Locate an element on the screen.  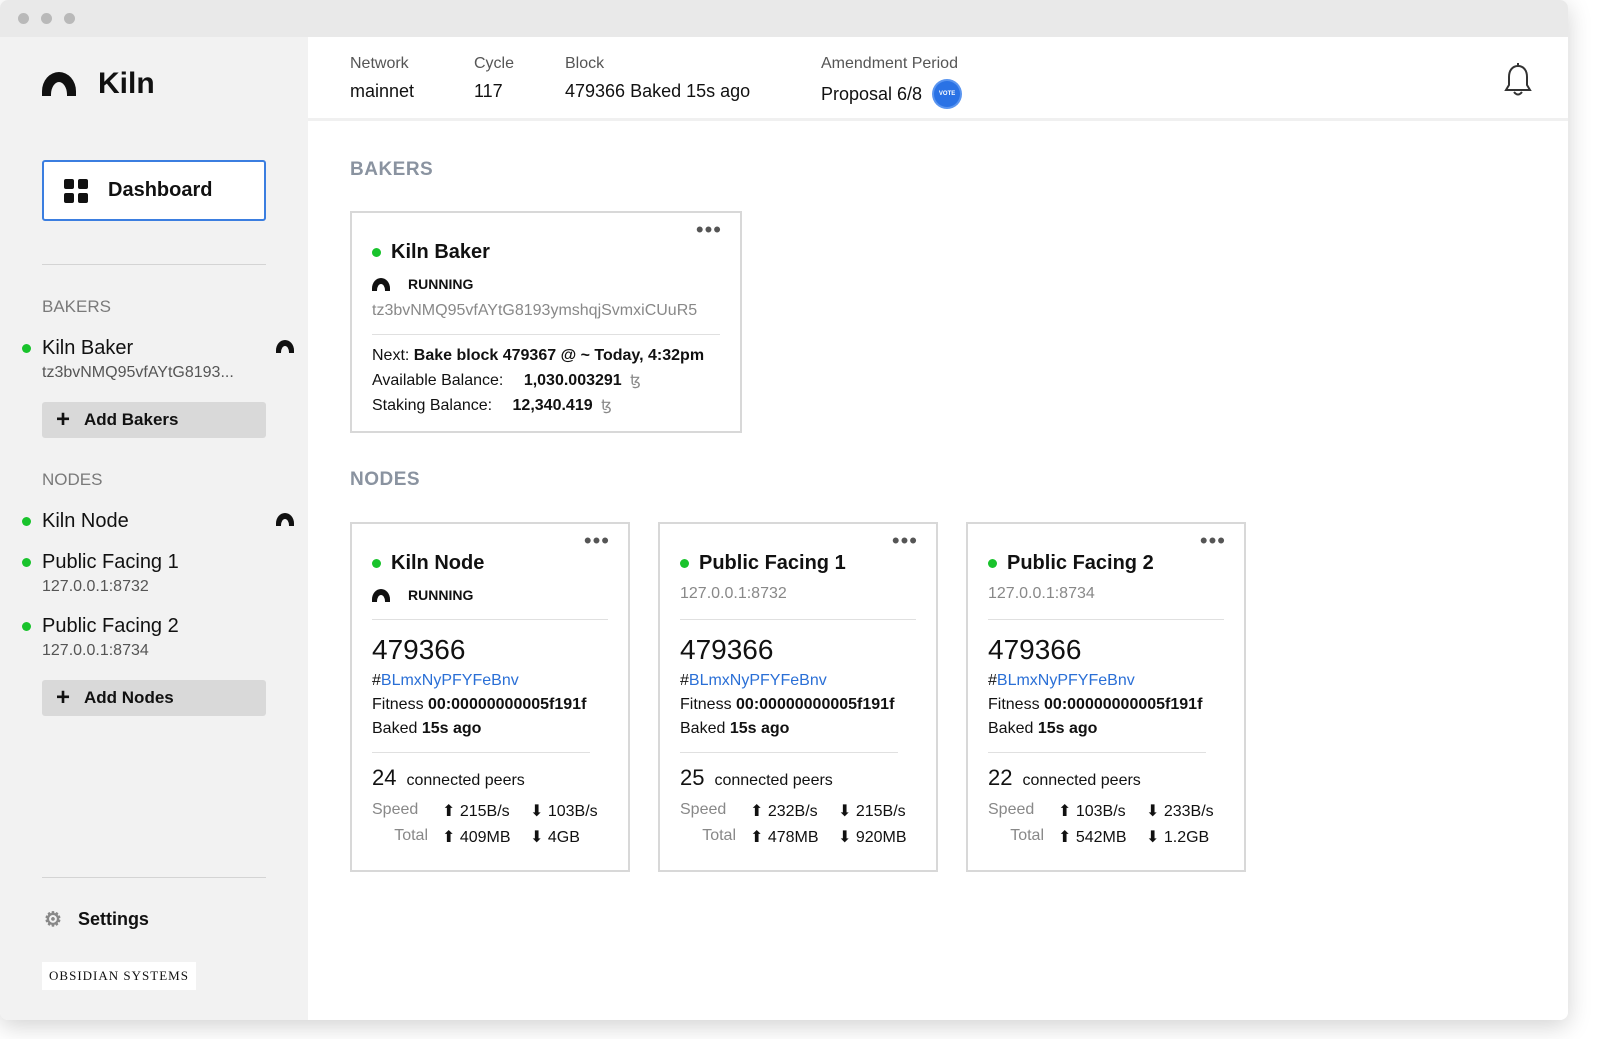
total-up-value: 542MB is located at coordinates (1101, 837).